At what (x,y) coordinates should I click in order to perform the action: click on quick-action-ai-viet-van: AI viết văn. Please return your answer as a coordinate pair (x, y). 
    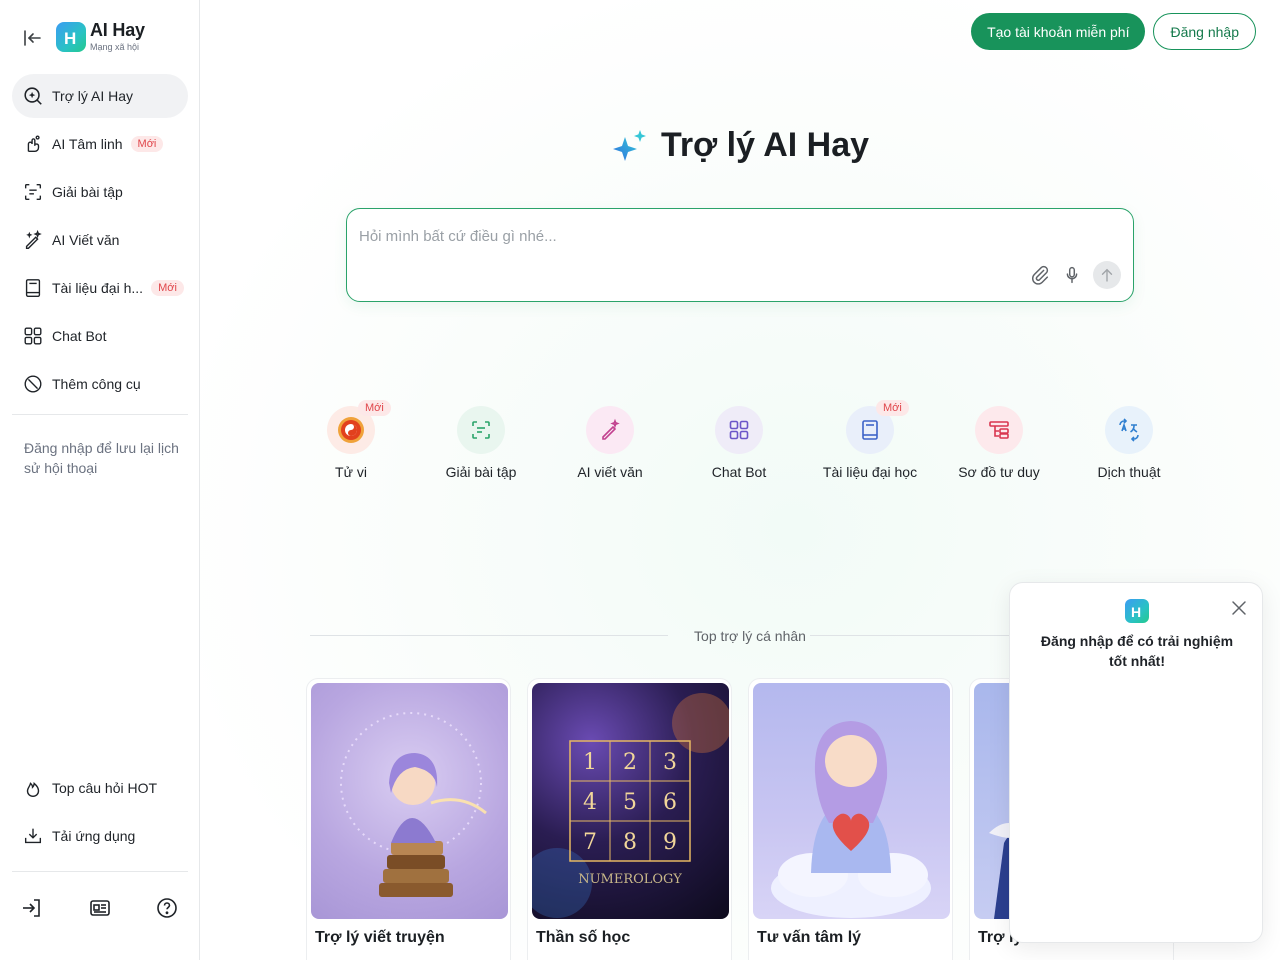
    Looking at the image, I should click on (610, 443).